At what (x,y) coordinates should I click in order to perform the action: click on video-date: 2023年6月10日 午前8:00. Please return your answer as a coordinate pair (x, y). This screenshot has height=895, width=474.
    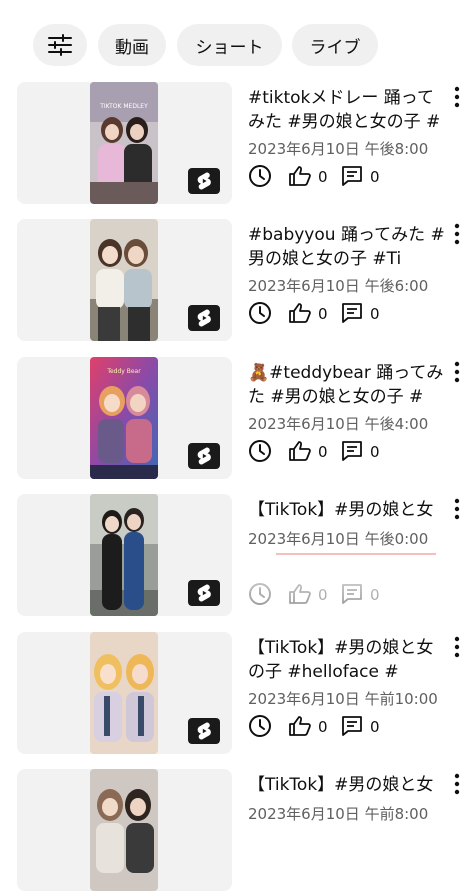
    Looking at the image, I should click on (338, 814).